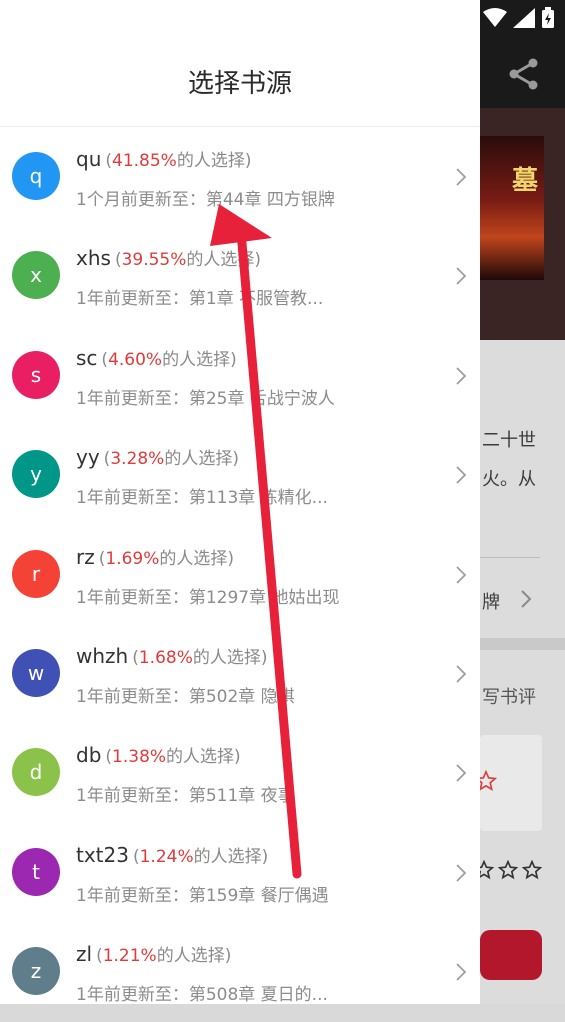 This screenshot has width=565, height=1022. Describe the element at coordinates (88, 457) in the screenshot. I see `source-name: yy` at that location.